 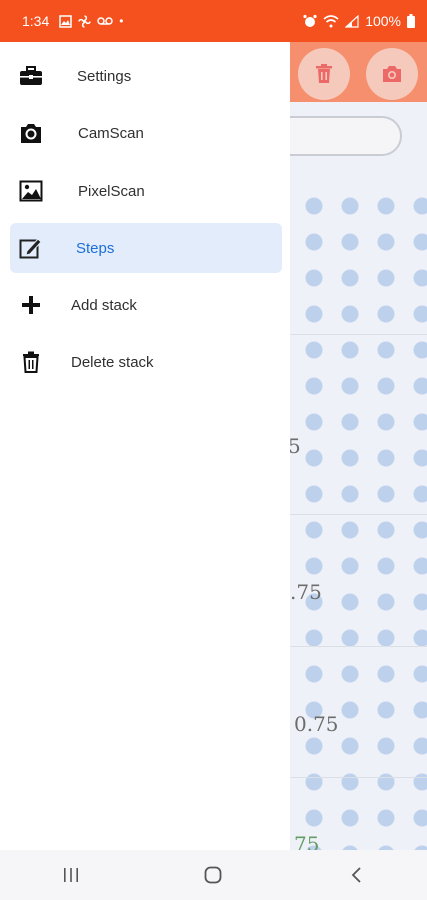 I want to click on edit-icon, so click(x=31, y=248).